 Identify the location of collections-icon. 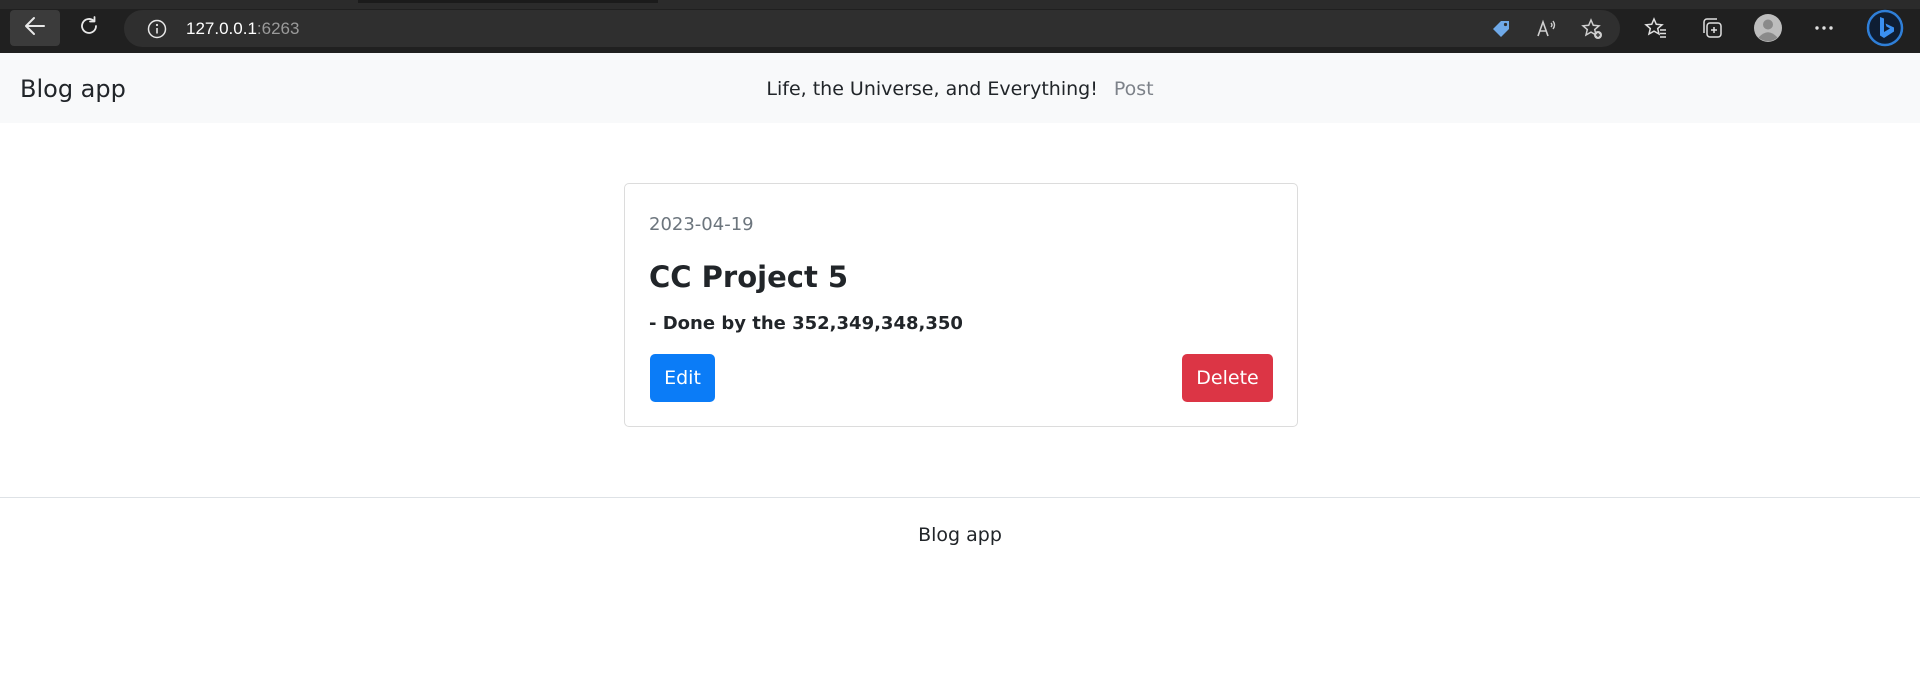
(1712, 28).